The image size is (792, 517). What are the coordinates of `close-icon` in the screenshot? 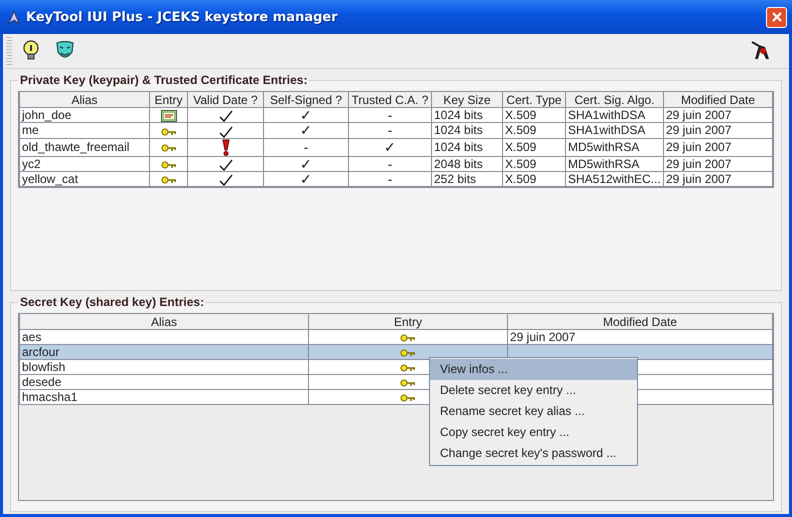 It's located at (776, 17).